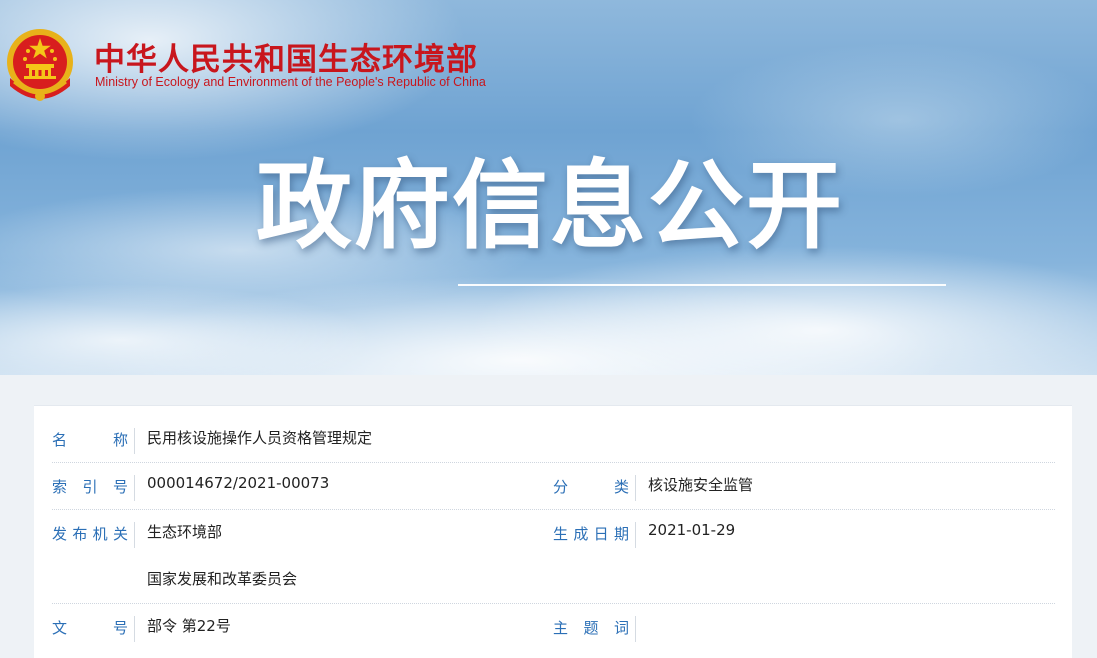 The image size is (1097, 658). What do you see at coordinates (553, 557) in the screenshot?
I see `info-row-issuer: 发布机关 生态环境部 国家发展和改革委员会 生成日期 2021-01-29` at bounding box center [553, 557].